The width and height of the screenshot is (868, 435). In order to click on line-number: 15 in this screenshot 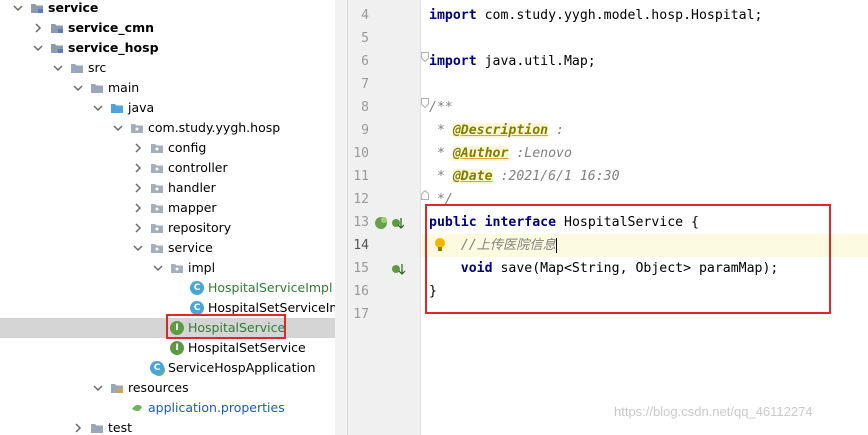, I will do `click(358, 268)`.